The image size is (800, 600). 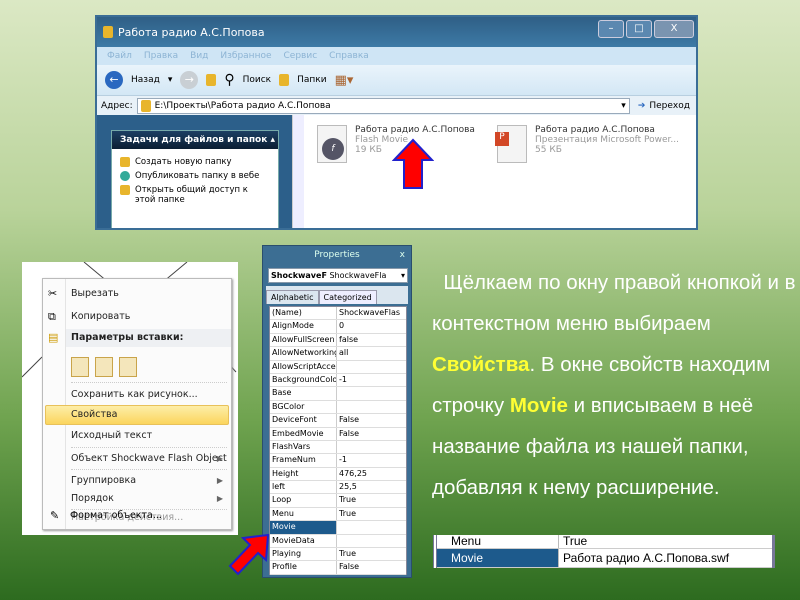 What do you see at coordinates (625, 106) in the screenshot?
I see `address-dropdown-icon: ▾` at bounding box center [625, 106].